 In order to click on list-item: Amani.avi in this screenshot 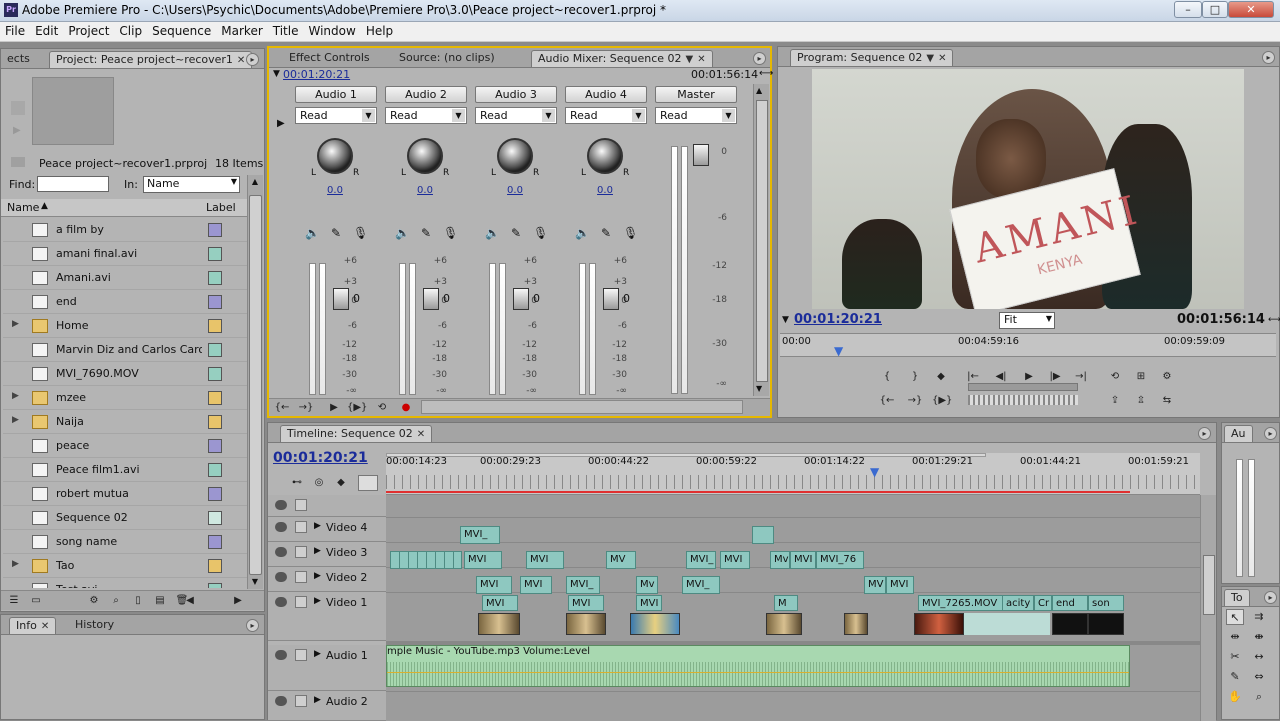, I will do `click(125, 278)`.